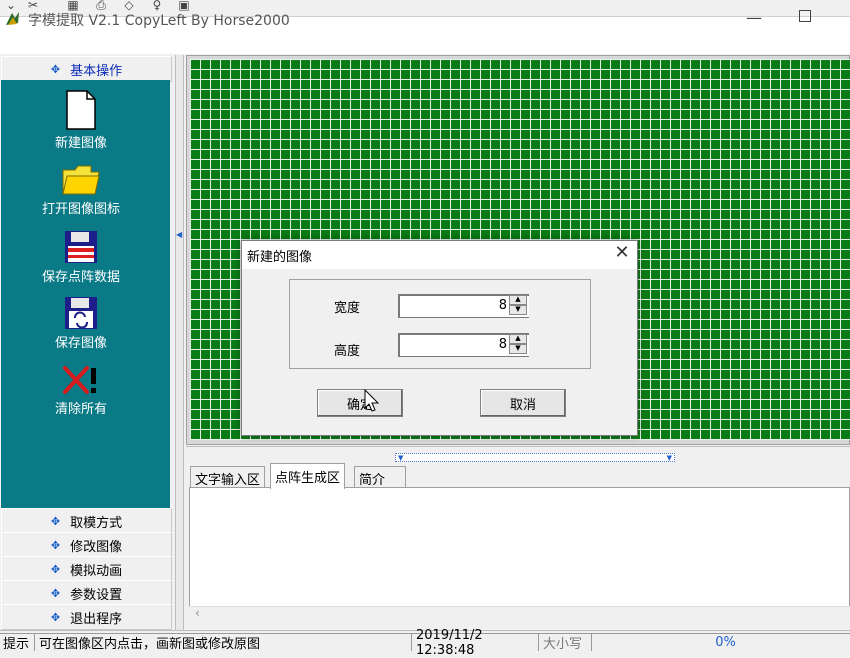 The width and height of the screenshot is (850, 658). What do you see at coordinates (622, 254) in the screenshot?
I see `dialog-close-button: ✕` at bounding box center [622, 254].